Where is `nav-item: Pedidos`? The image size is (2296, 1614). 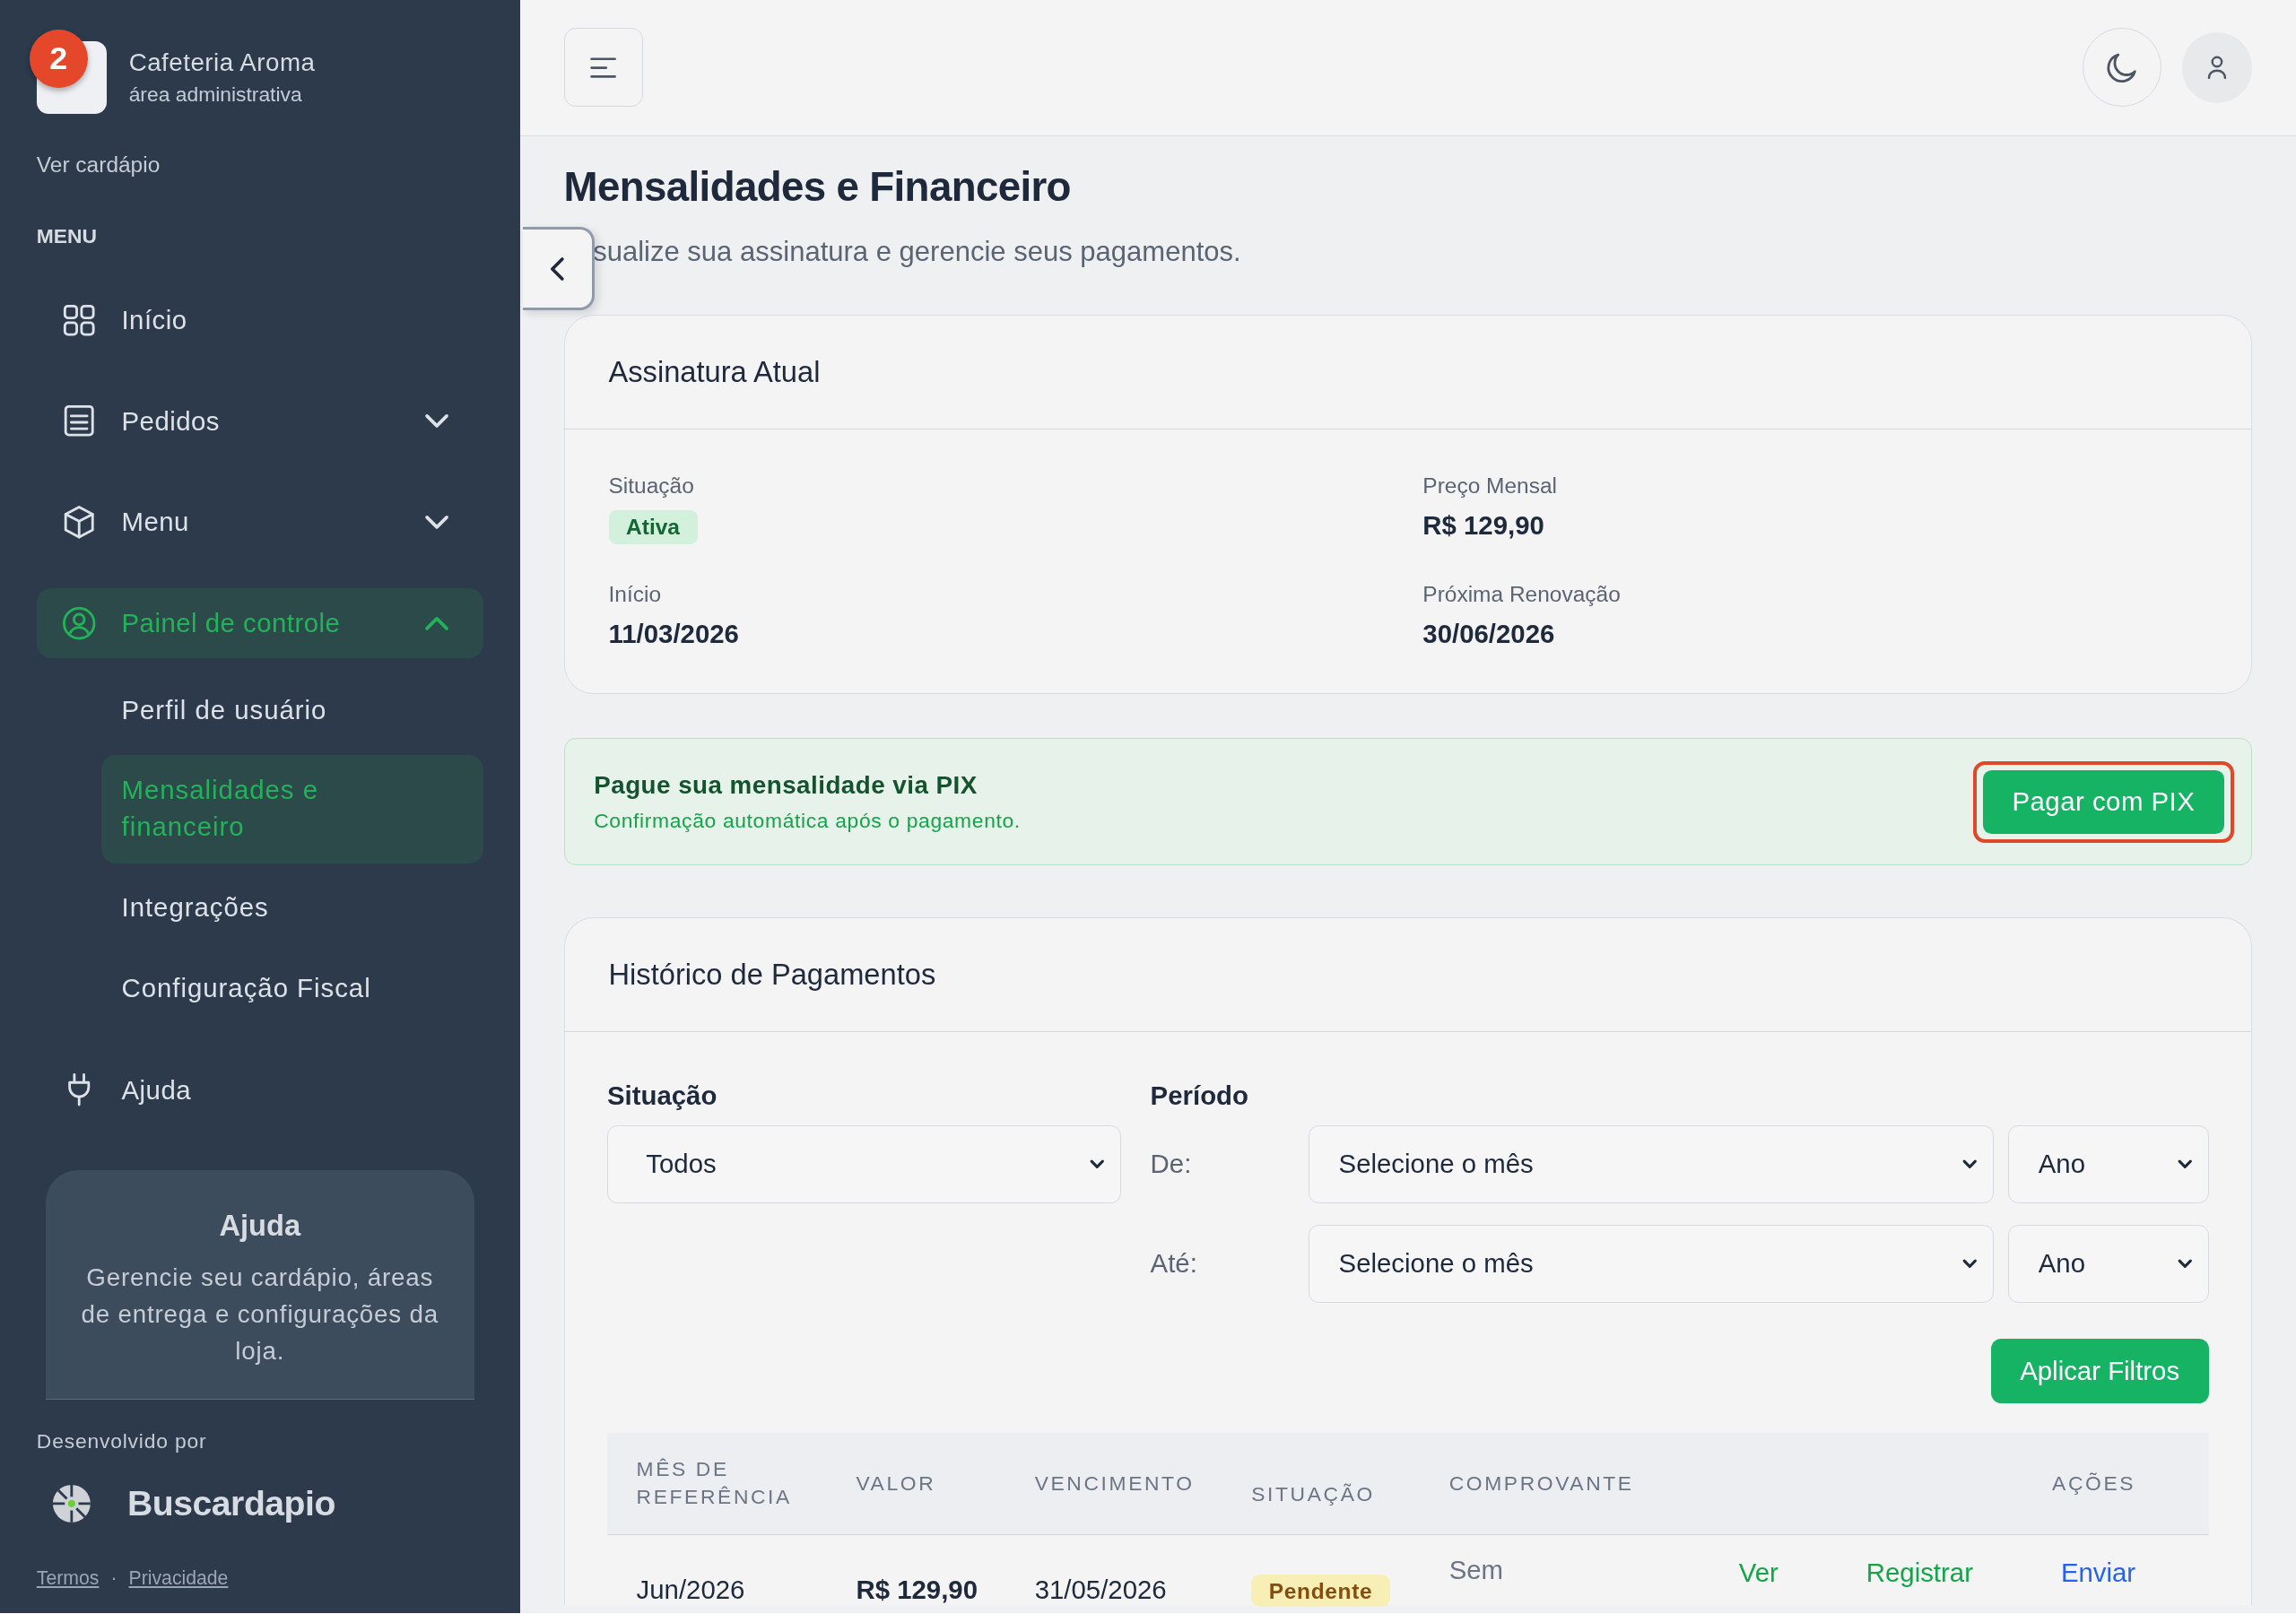 nav-item: Pedidos is located at coordinates (259, 421).